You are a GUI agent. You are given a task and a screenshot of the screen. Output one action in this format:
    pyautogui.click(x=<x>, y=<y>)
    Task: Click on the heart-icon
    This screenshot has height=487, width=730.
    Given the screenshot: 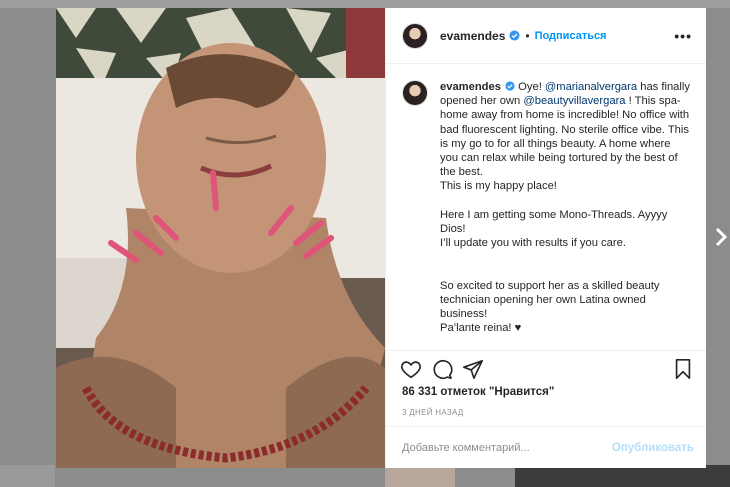 What is the action you would take?
    pyautogui.click(x=411, y=369)
    